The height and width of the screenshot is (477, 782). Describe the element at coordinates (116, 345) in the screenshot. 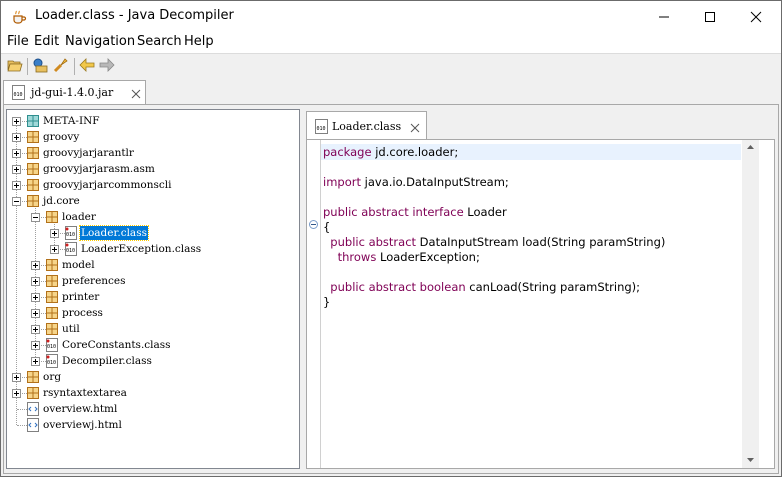

I see `tree-item-label: CoreConstants.class` at that location.